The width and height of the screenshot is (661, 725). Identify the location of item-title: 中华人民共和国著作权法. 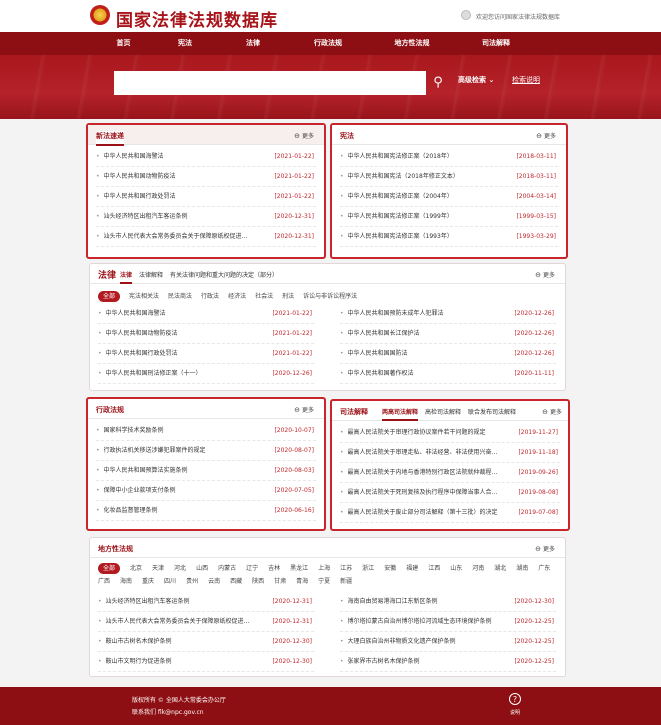
(381, 373).